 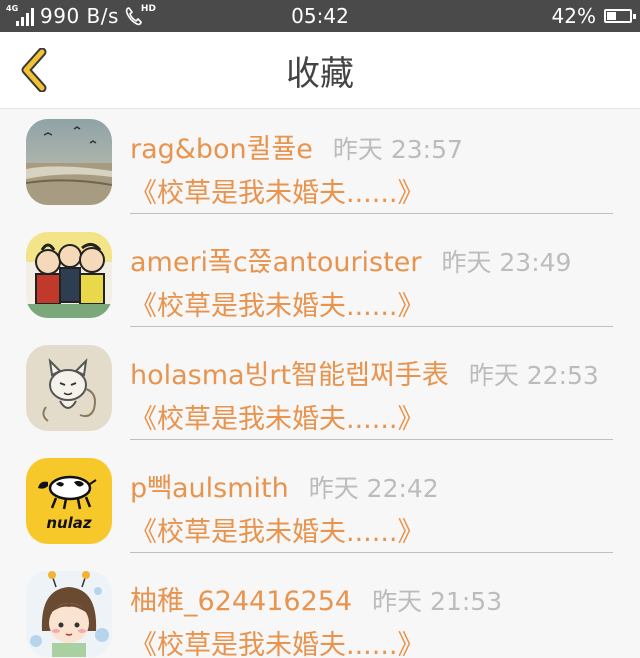 I want to click on favorite-header: holasma빙rt智能렙쩌手表 昨天 22:53, so click(x=364, y=373).